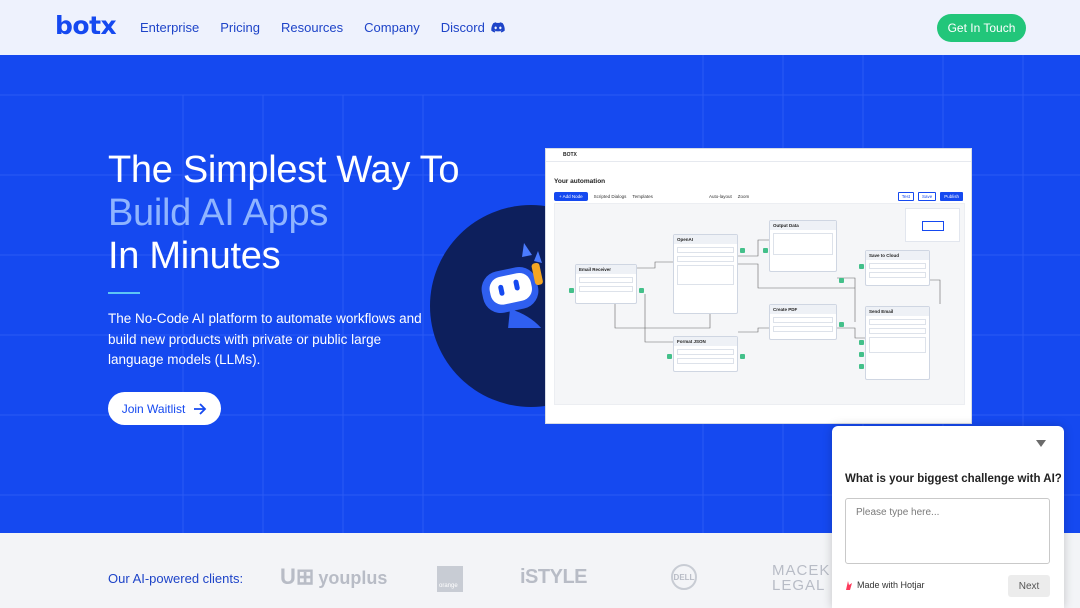 The height and width of the screenshot is (608, 1080). Describe the element at coordinates (610, 196) in the screenshot. I see `mockup-tool-1: Scripted Dialogs` at that location.